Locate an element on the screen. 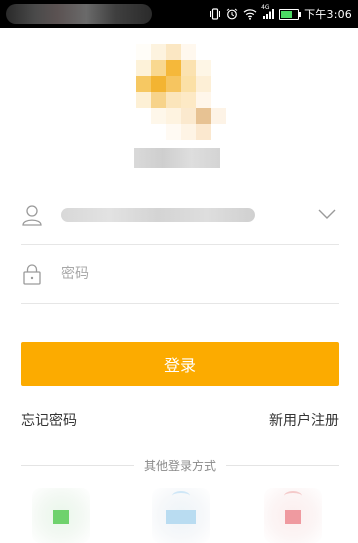 The height and width of the screenshot is (543, 358). register-link: 新用户注册 is located at coordinates (304, 420).